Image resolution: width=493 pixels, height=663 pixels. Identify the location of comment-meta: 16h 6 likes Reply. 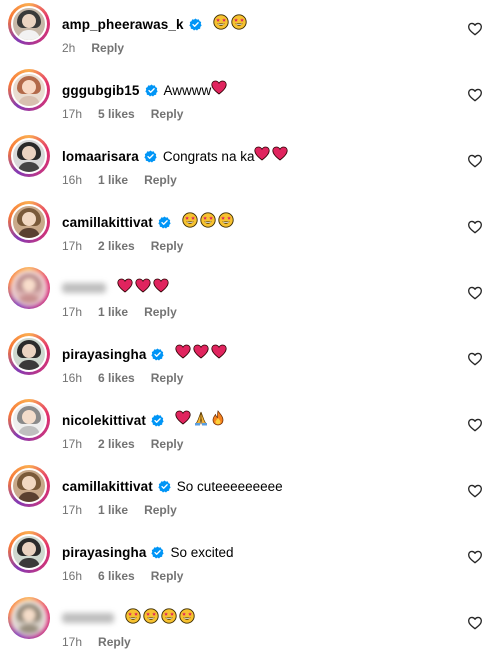
(122, 378).